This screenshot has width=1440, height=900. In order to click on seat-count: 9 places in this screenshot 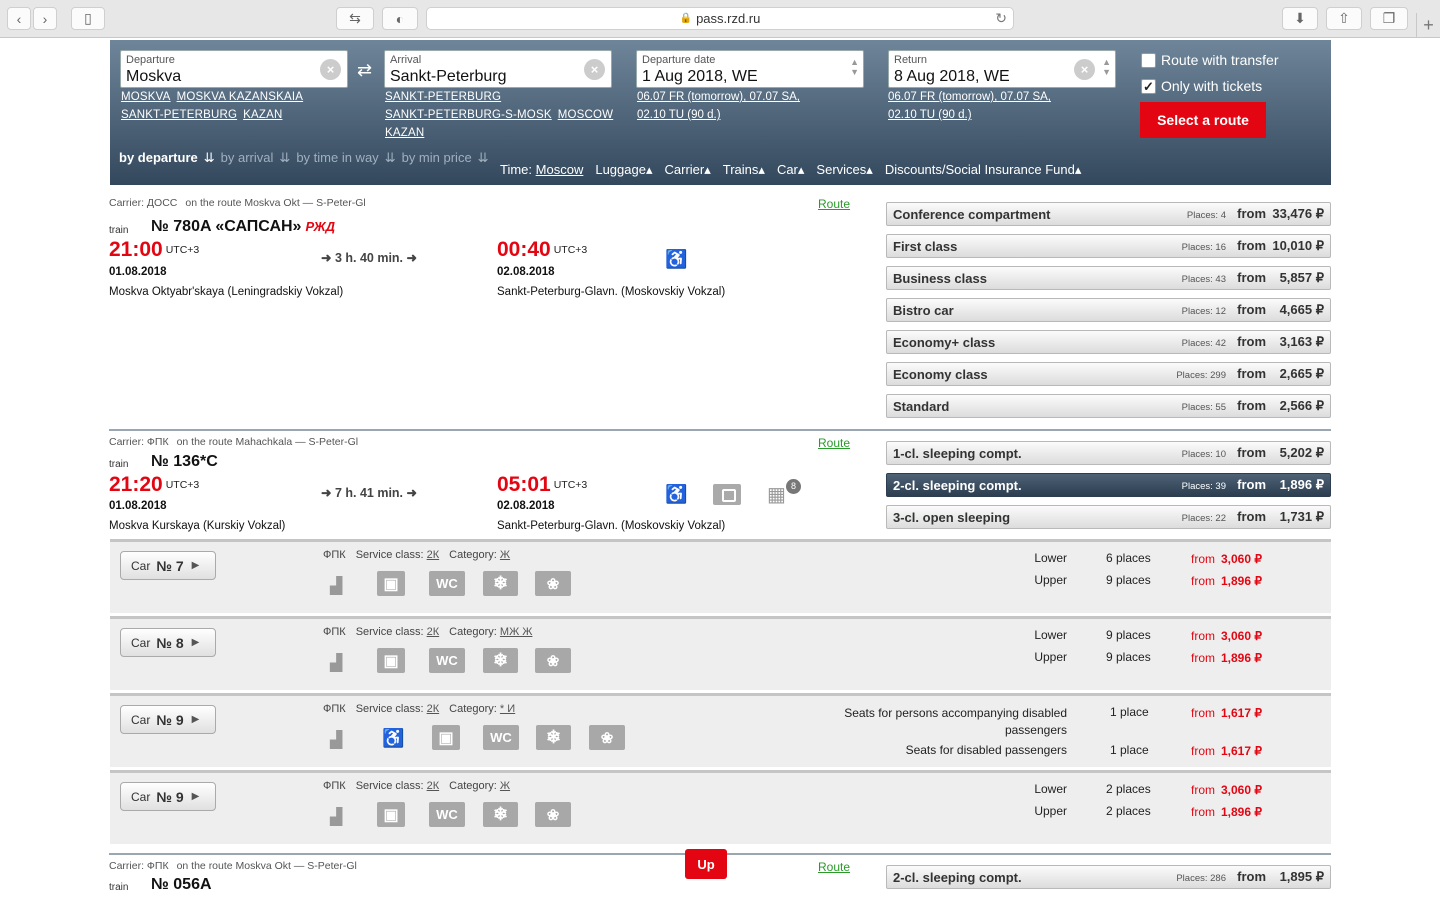, I will do `click(1128, 657)`.